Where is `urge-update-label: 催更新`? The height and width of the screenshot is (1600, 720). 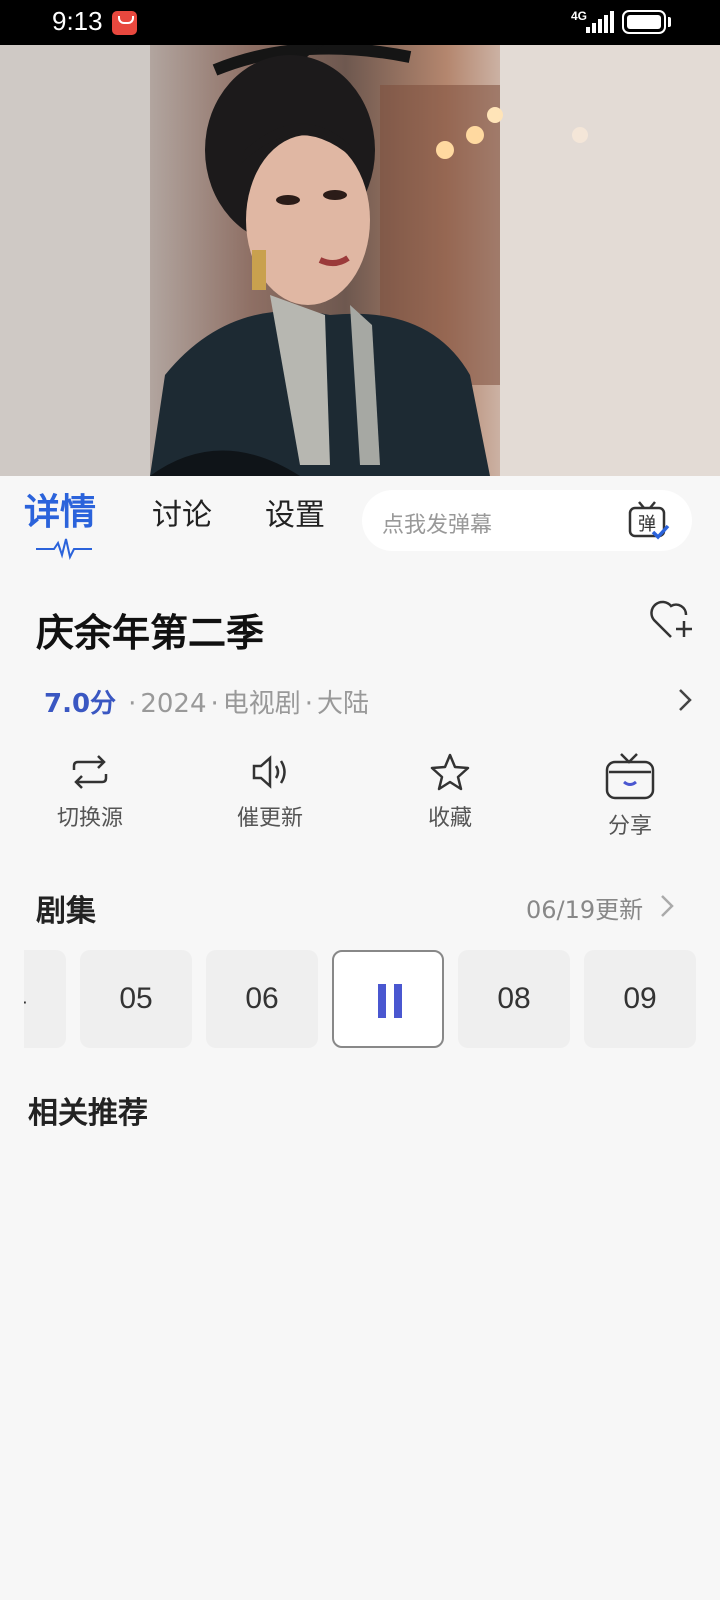
urge-update-label: 催更新 is located at coordinates (269, 818).